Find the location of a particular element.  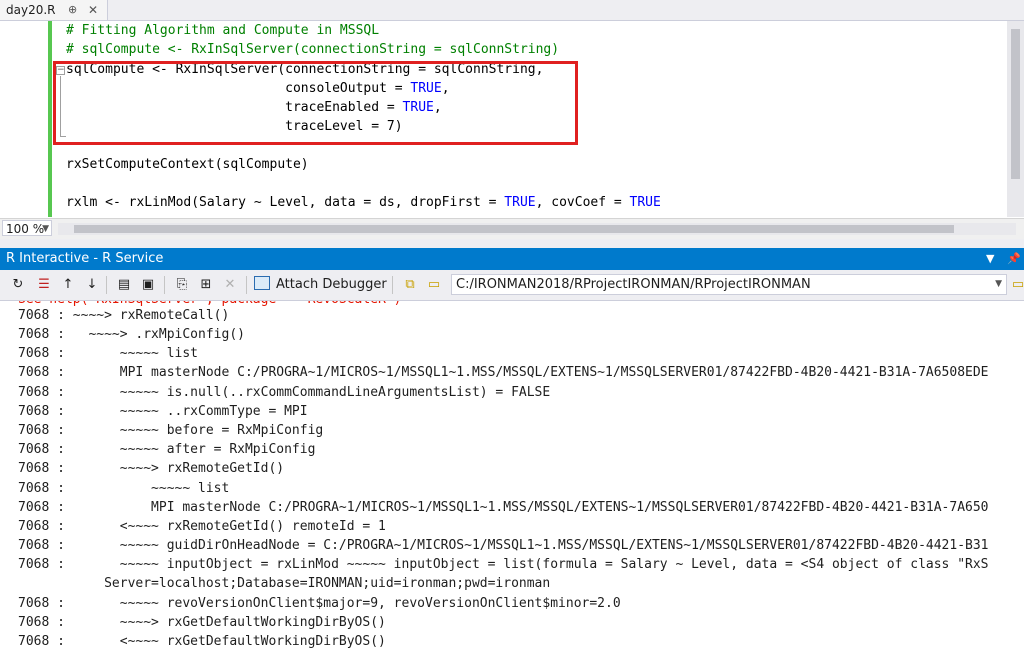

folder-icon: ▭ is located at coordinates (434, 285).